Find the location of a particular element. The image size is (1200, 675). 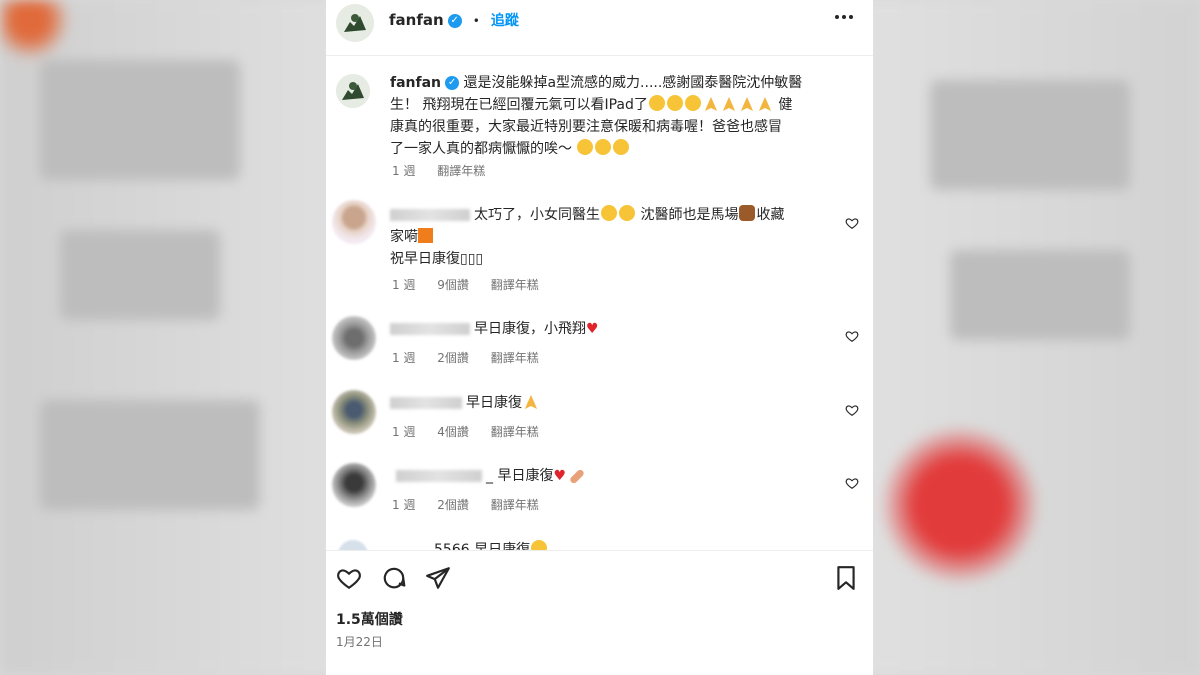

caption-line2: 生！ 飛翔現在已經回覆元氣可以看IPad了 is located at coordinates (519, 105).